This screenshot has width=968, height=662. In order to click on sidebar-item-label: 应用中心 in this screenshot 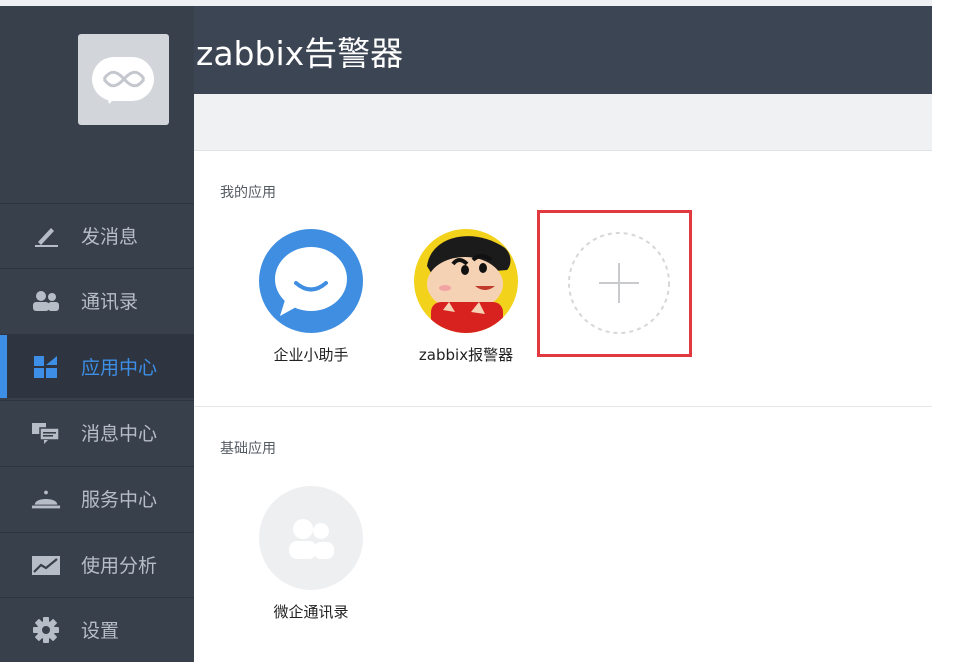, I will do `click(119, 368)`.